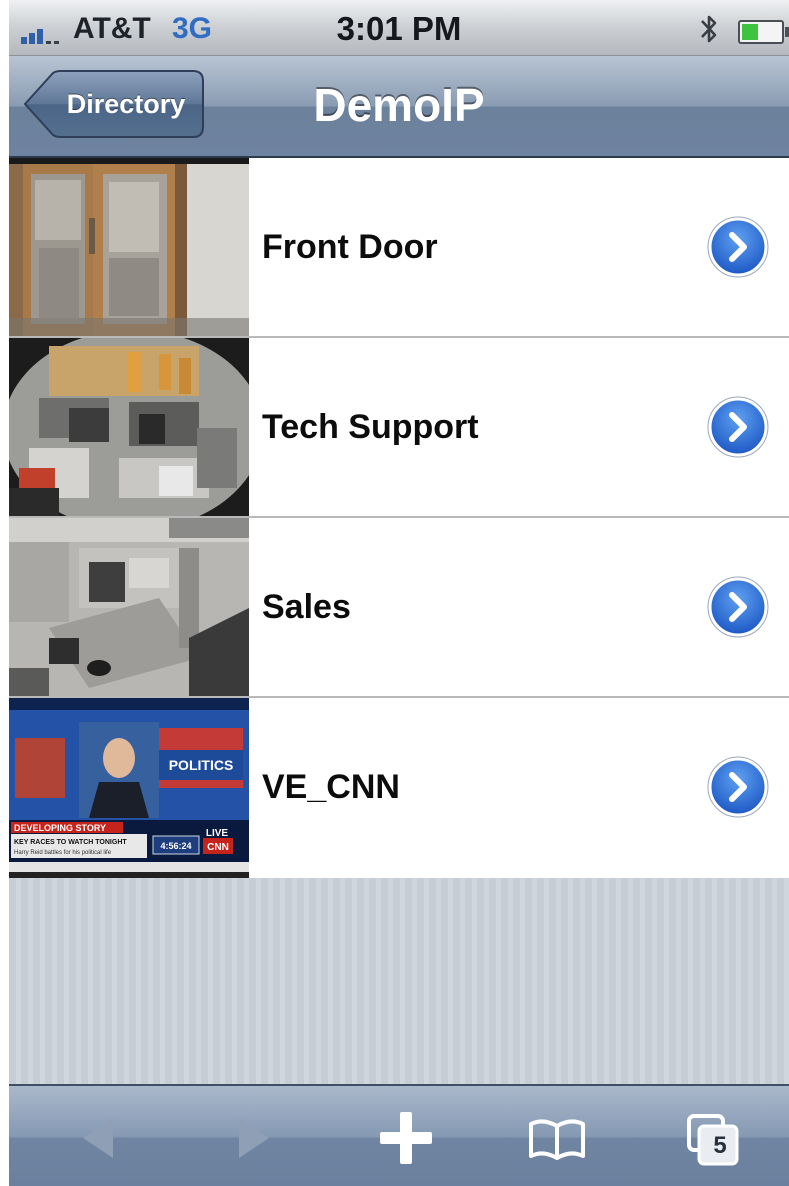 This screenshot has width=789, height=1186. What do you see at coordinates (101, 1138) in the screenshot?
I see `back-arrow-icon` at bounding box center [101, 1138].